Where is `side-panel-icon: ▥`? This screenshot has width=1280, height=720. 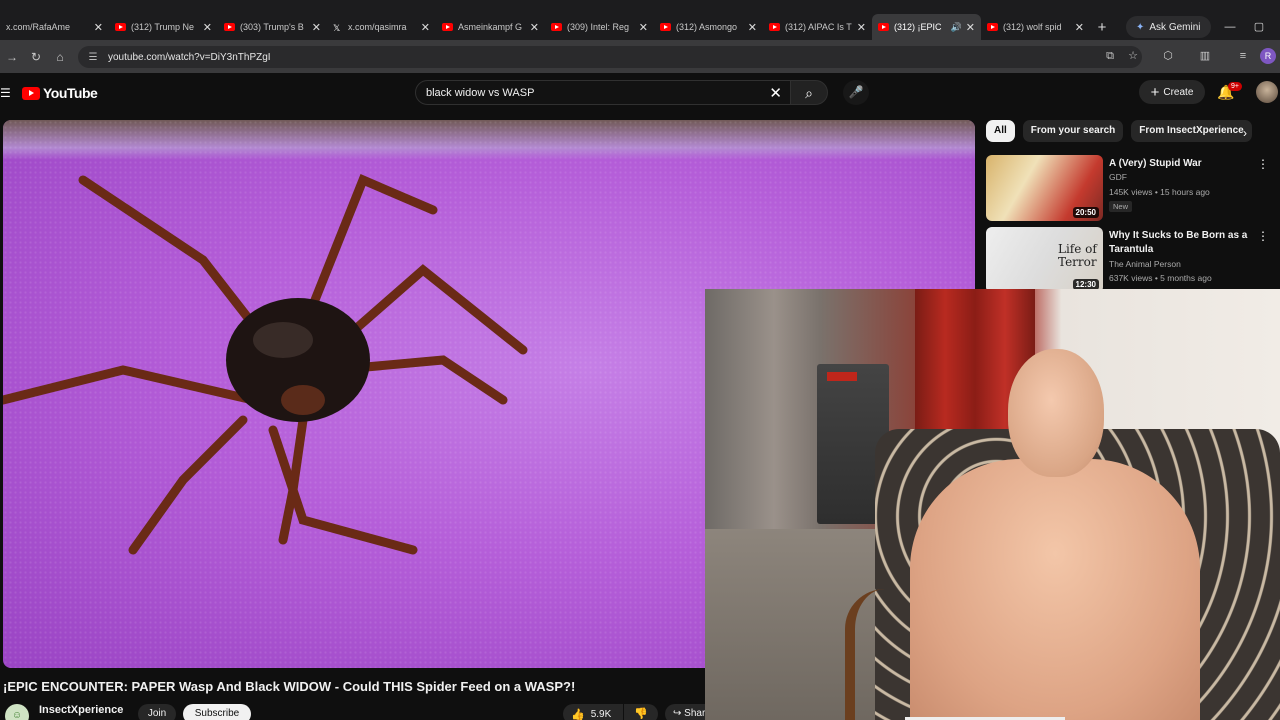 side-panel-icon: ▥ is located at coordinates (1205, 56).